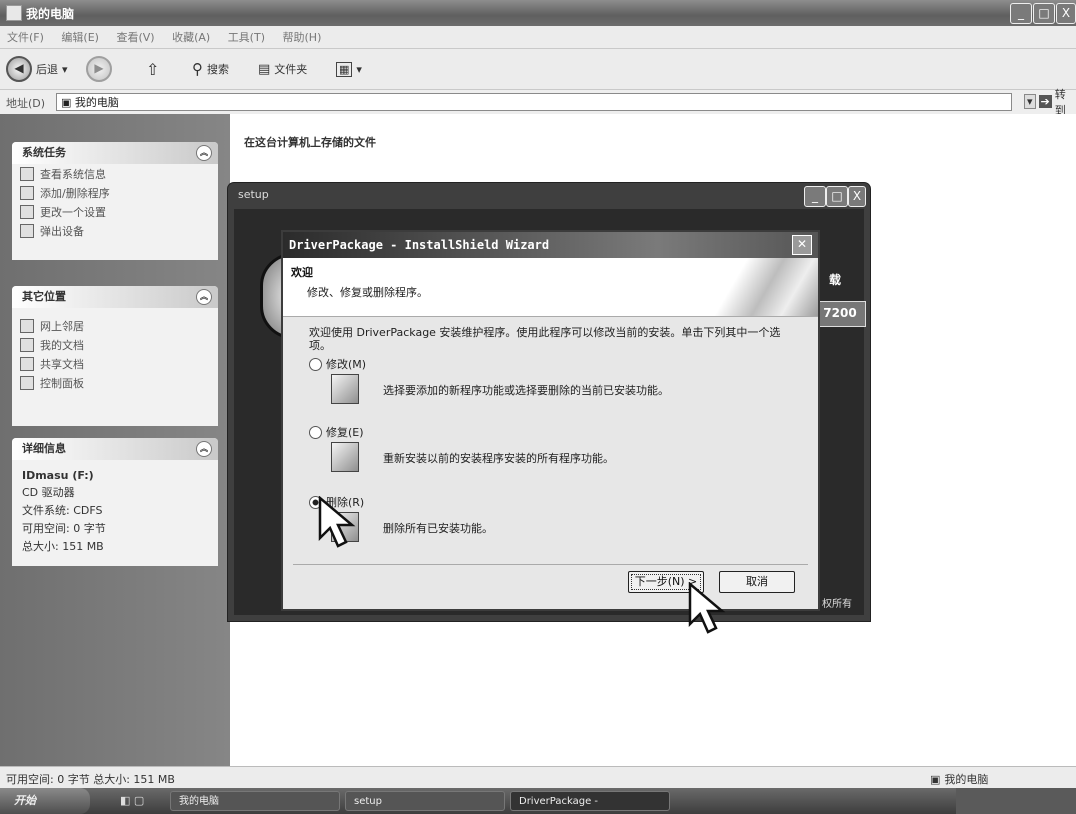  I want to click on copyright-text: 权所有, so click(837, 604).